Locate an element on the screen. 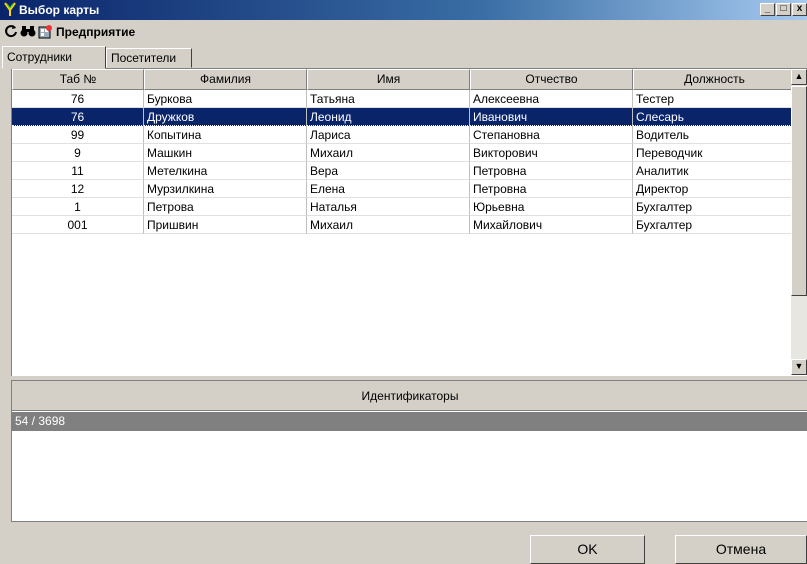 The width and height of the screenshot is (807, 564). position-cell: Переводчик is located at coordinates (714, 153).